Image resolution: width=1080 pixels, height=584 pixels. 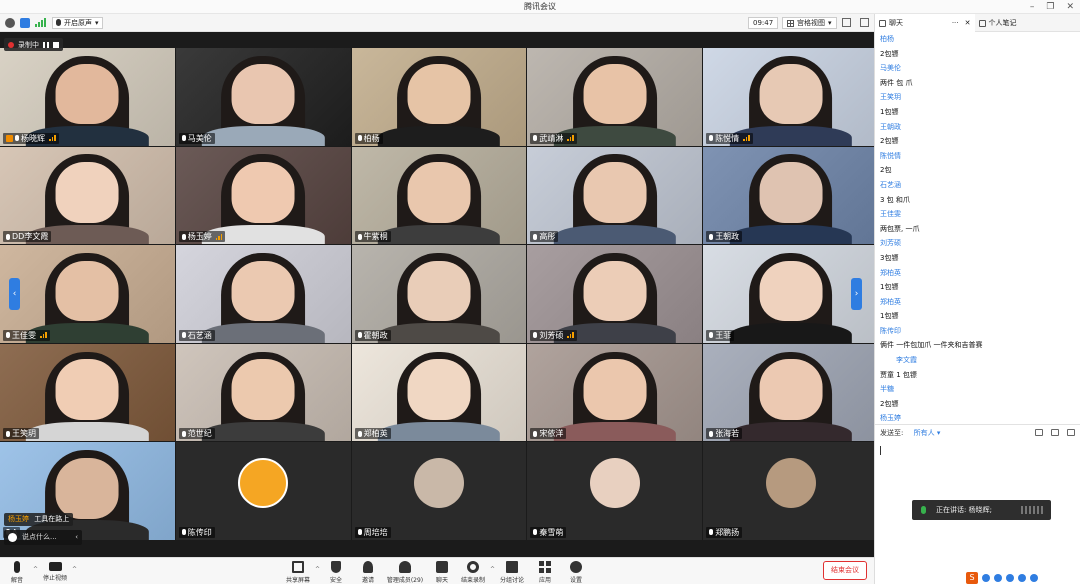 I want to click on participant-tile: 刘芳硕, so click(x=615, y=294).